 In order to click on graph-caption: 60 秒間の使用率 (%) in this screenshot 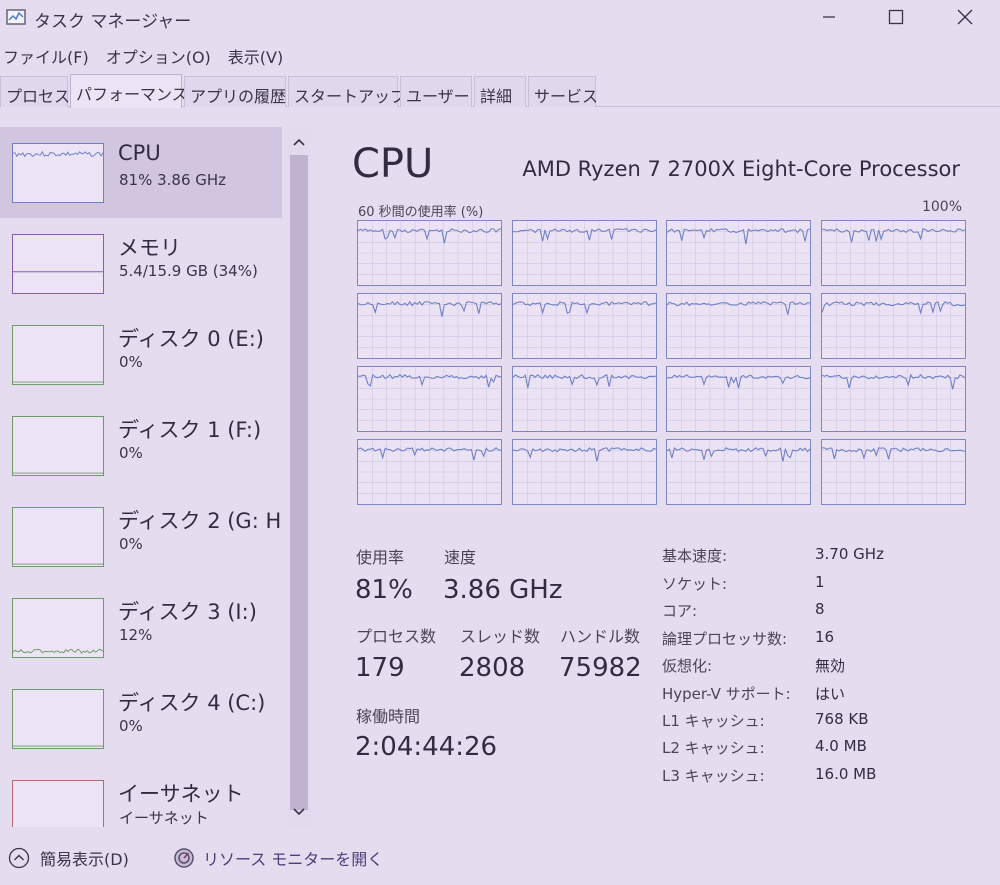, I will do `click(421, 212)`.